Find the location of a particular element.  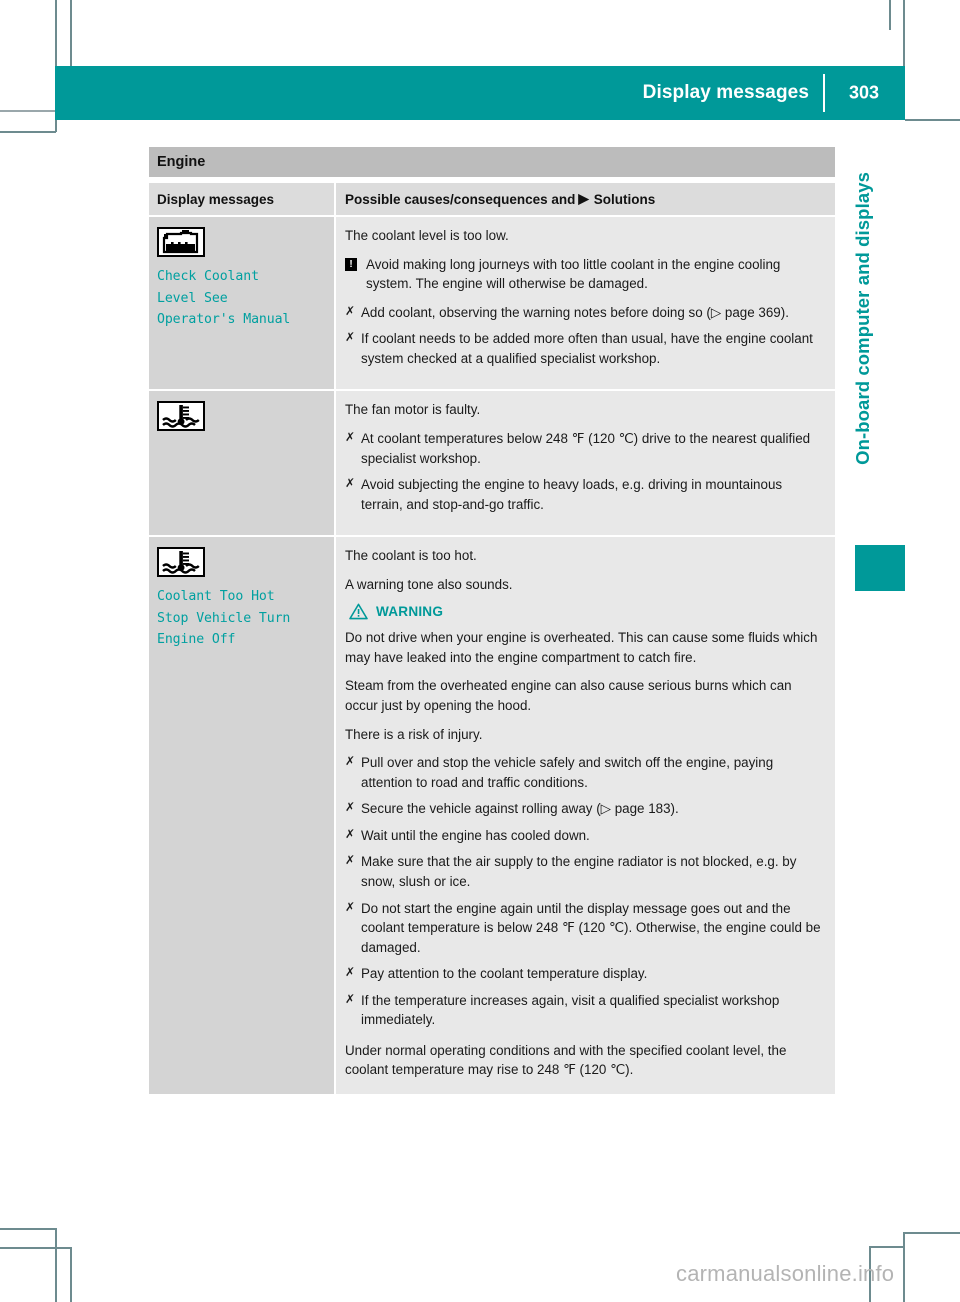

crop-mark-top-right-horizontal is located at coordinates (932, 120).